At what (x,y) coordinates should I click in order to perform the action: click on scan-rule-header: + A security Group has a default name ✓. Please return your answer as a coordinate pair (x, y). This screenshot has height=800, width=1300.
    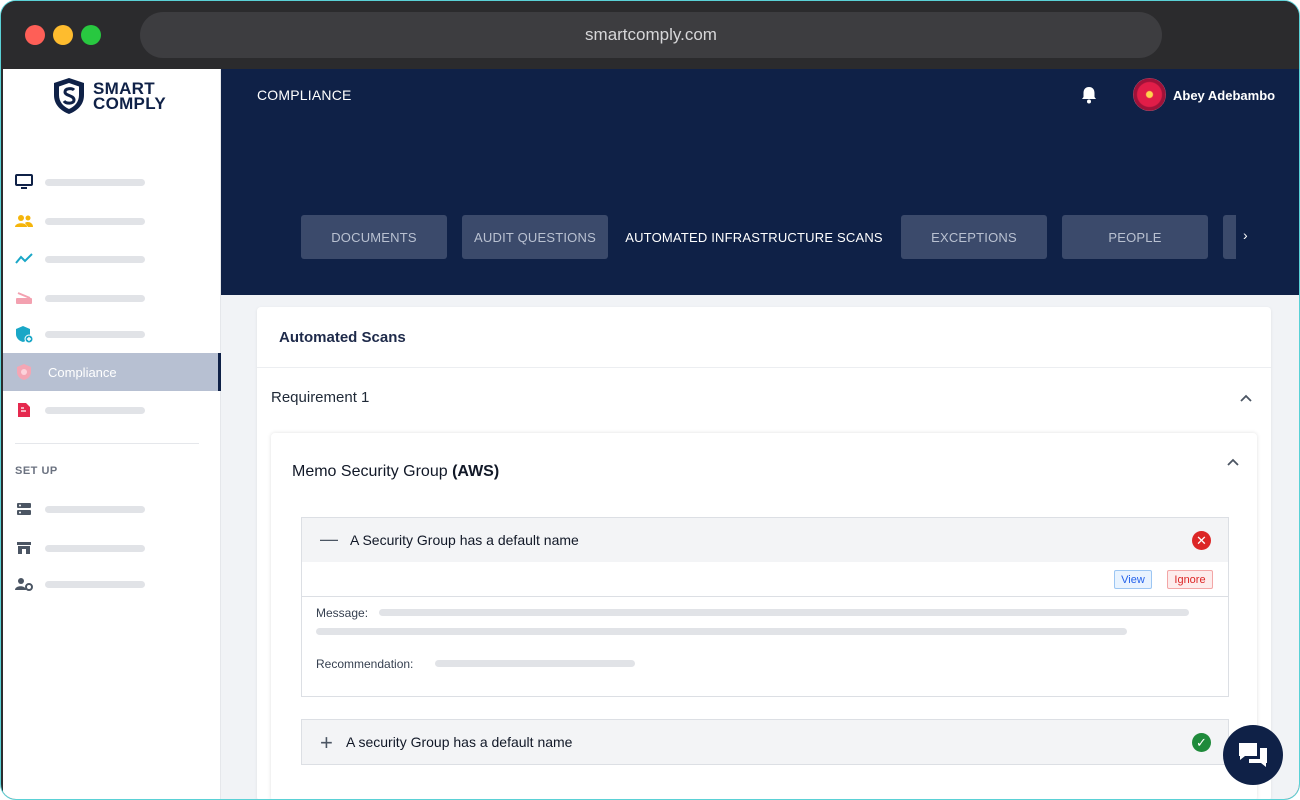
    Looking at the image, I should click on (765, 742).